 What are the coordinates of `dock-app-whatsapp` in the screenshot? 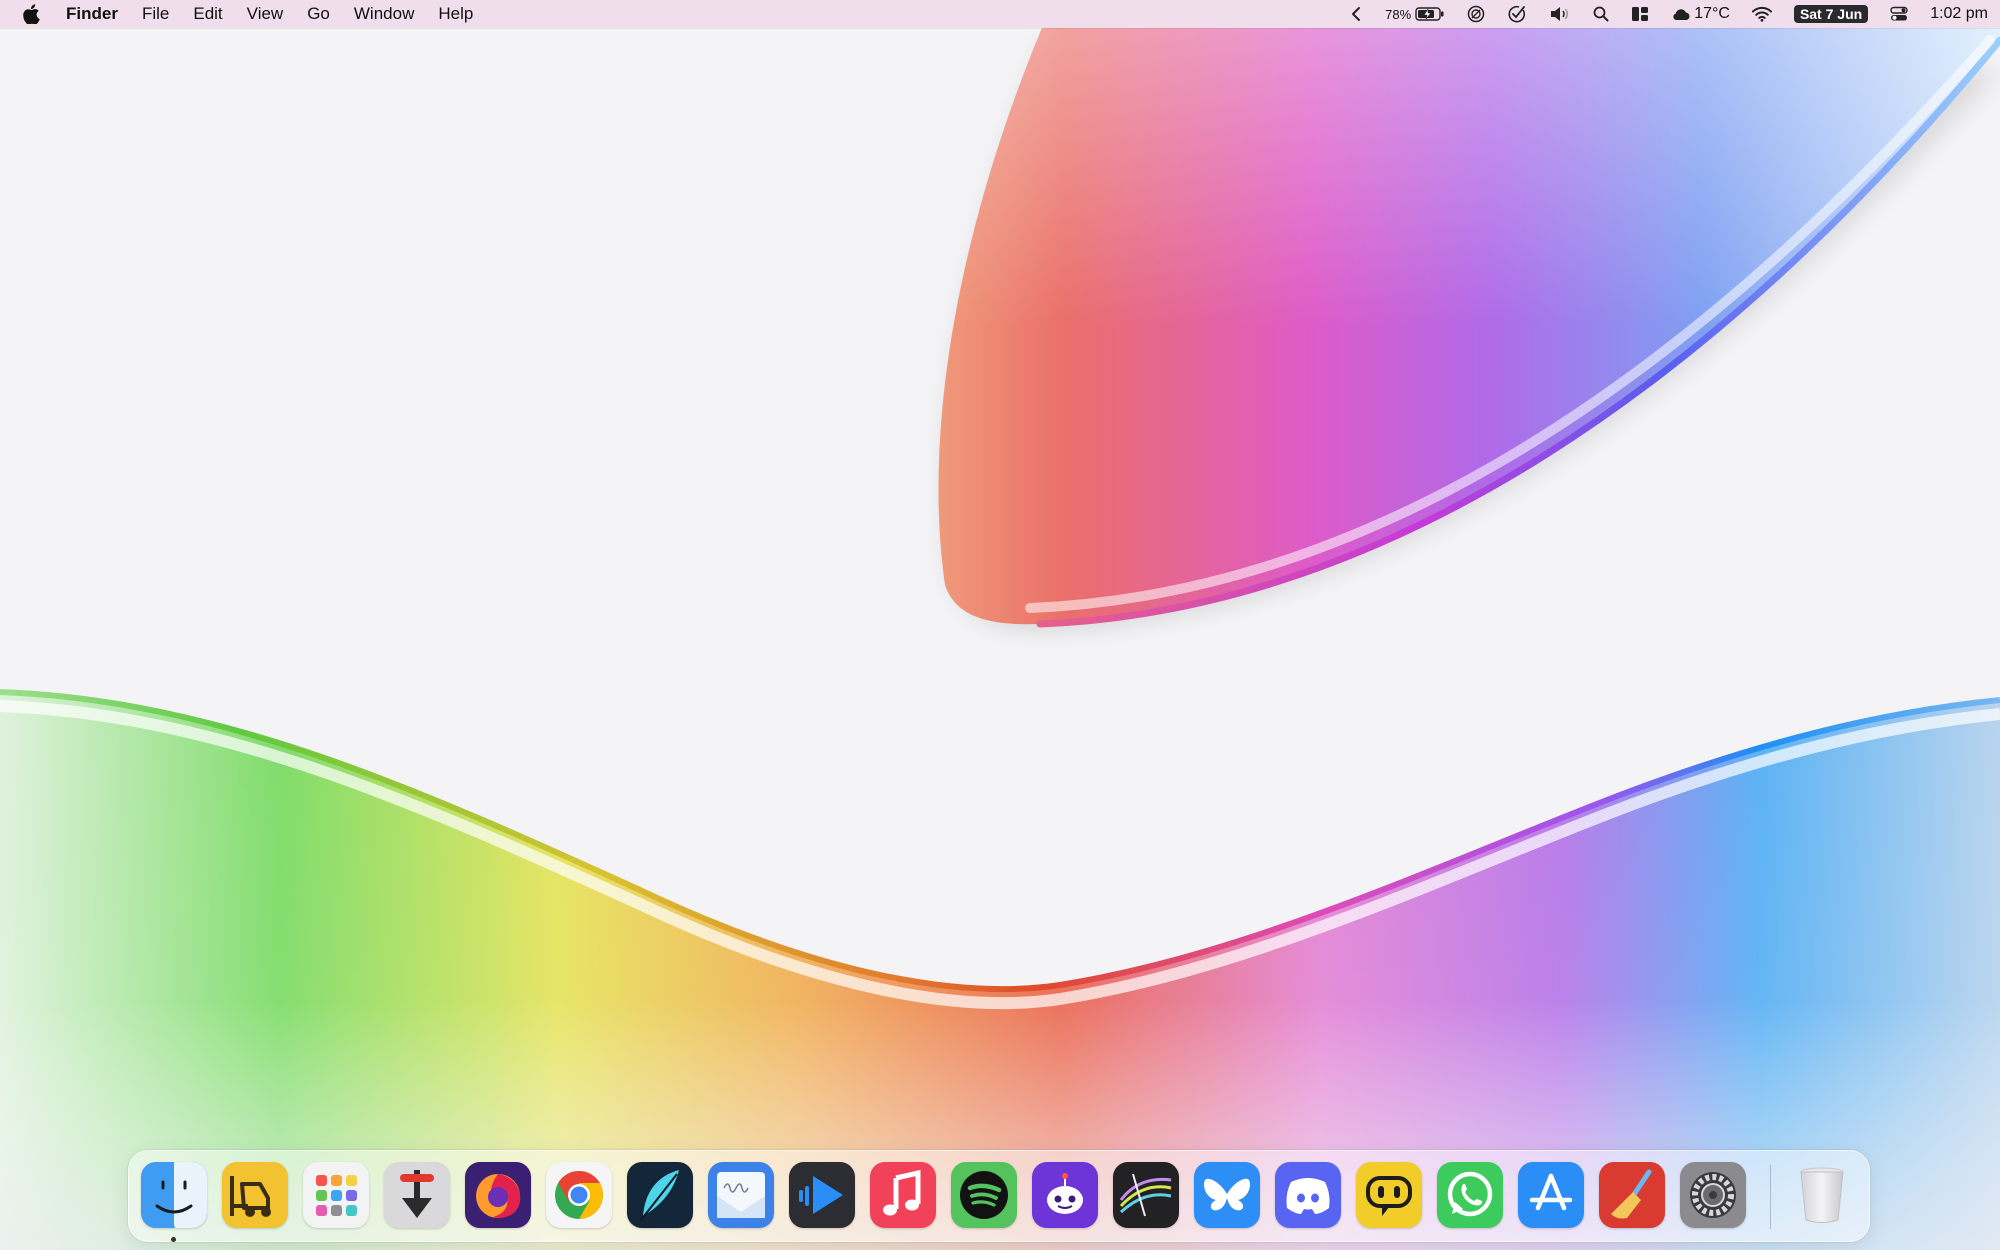 It's located at (1470, 1195).